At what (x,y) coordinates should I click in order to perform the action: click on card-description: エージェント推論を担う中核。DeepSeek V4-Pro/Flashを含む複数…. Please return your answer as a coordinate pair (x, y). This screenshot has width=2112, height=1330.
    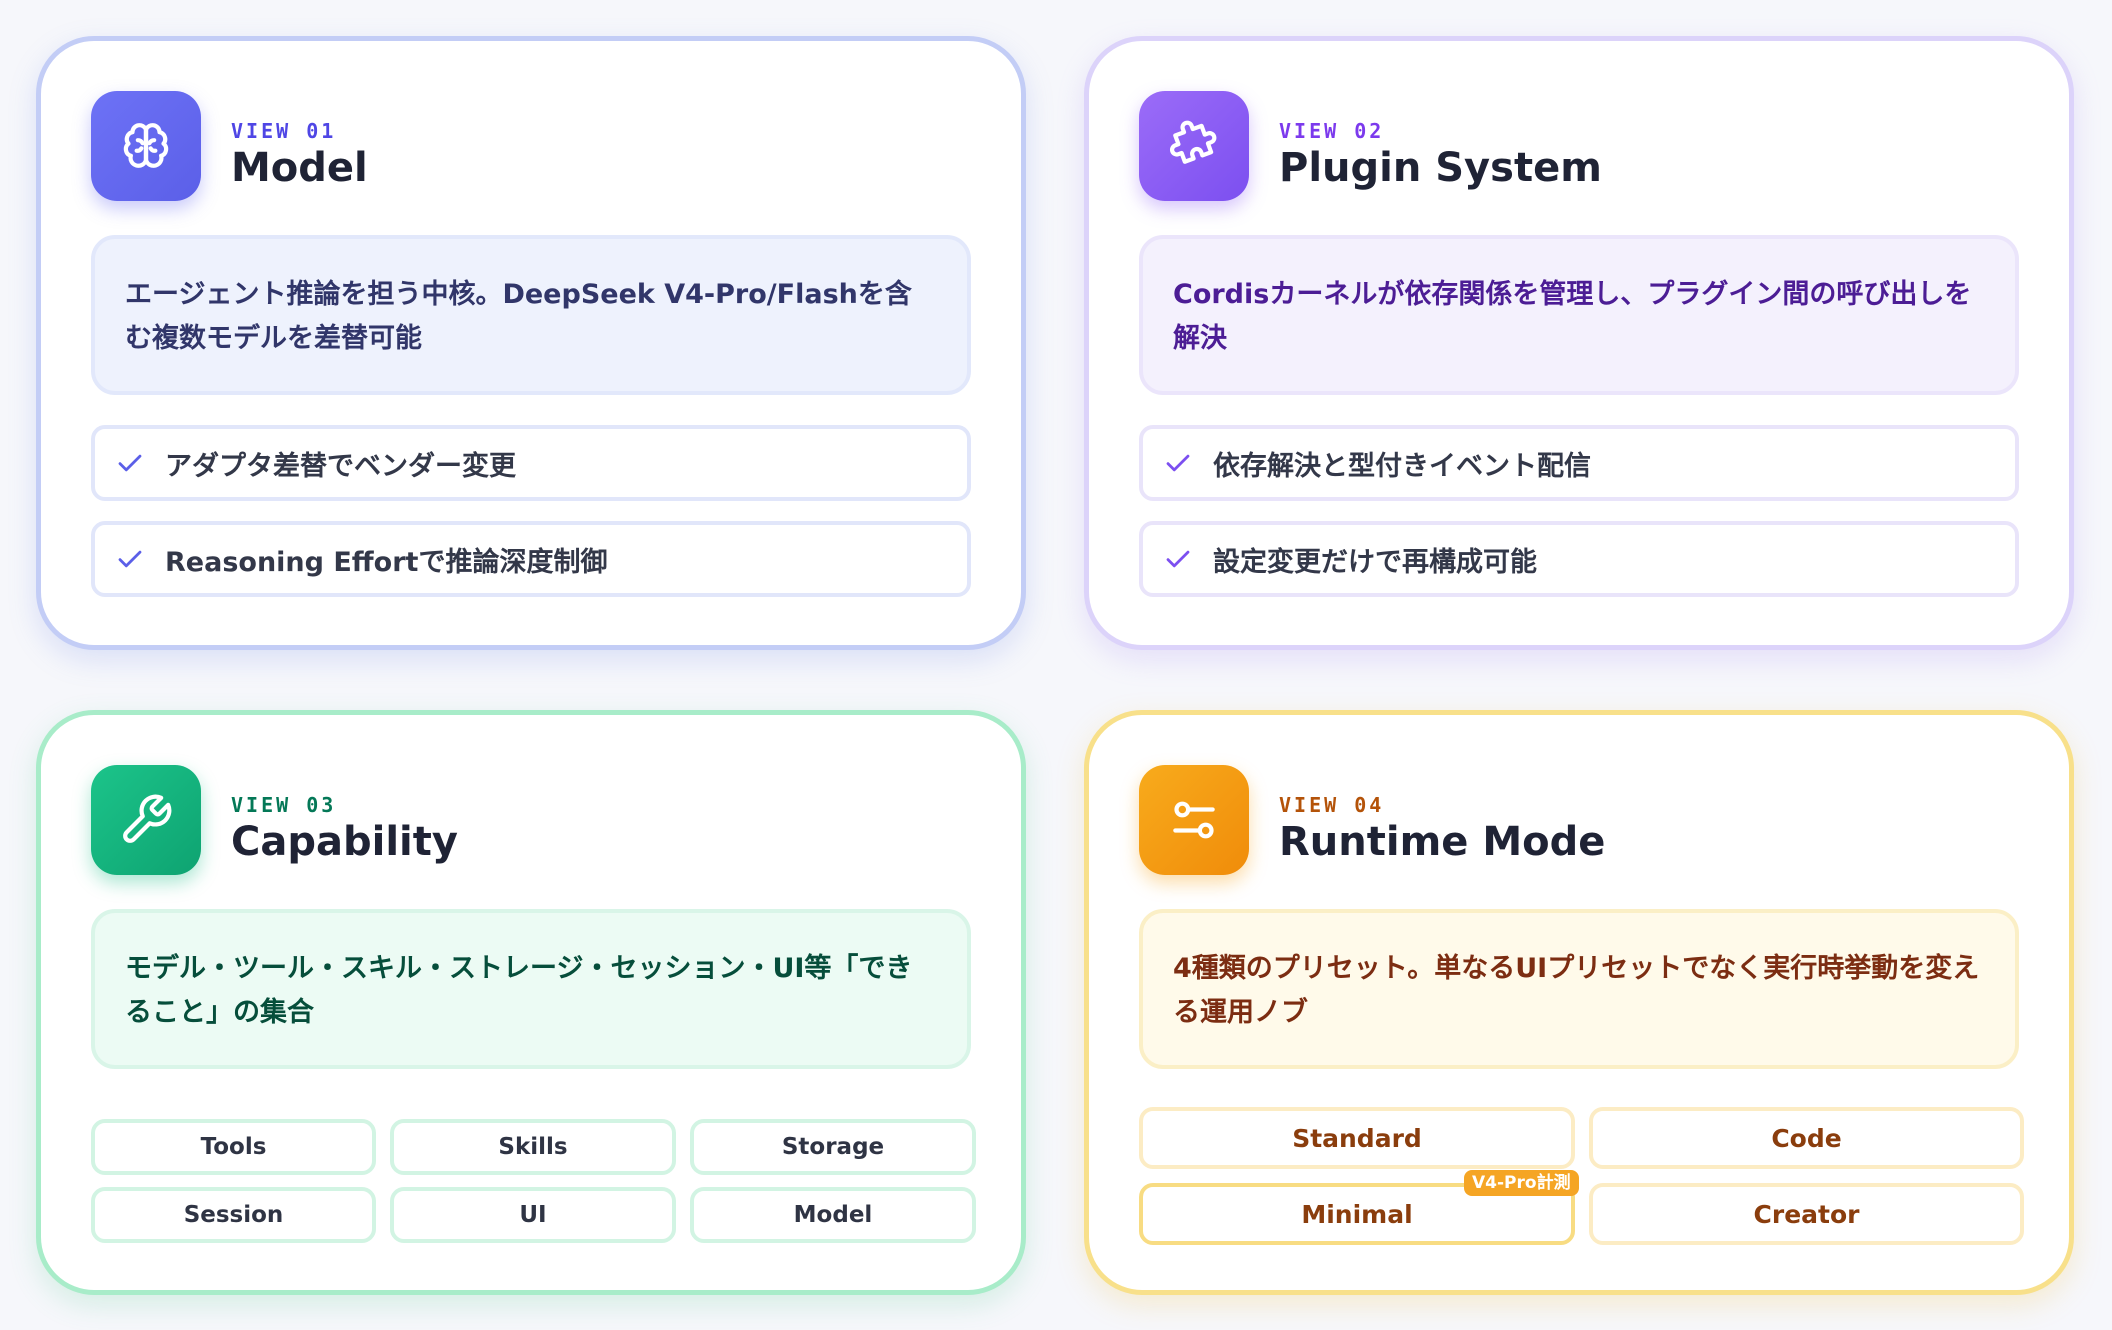
    Looking at the image, I should click on (531, 315).